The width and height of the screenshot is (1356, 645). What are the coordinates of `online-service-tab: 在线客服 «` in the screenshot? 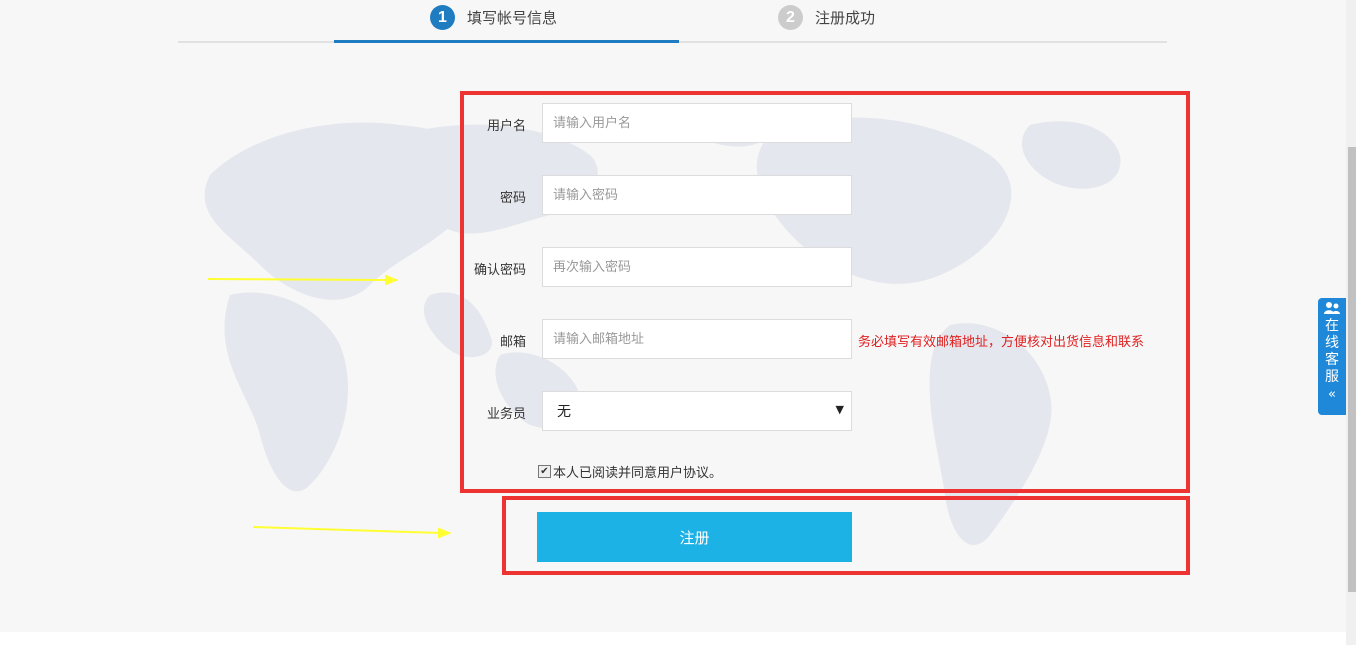 It's located at (1332, 356).